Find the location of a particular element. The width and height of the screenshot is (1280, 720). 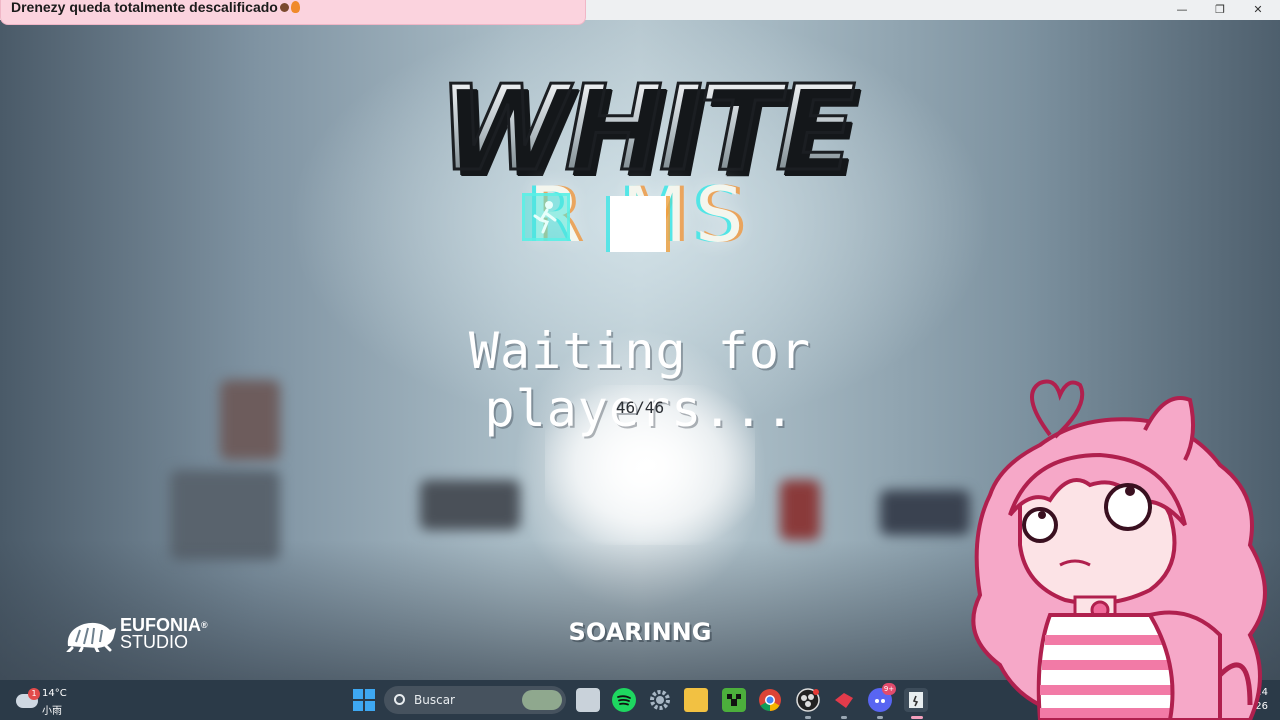

weather-badge: 1 is located at coordinates (34, 694).